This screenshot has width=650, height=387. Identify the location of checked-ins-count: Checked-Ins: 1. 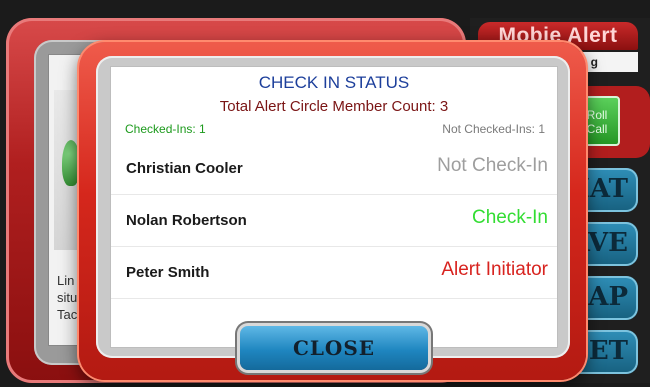
(165, 129).